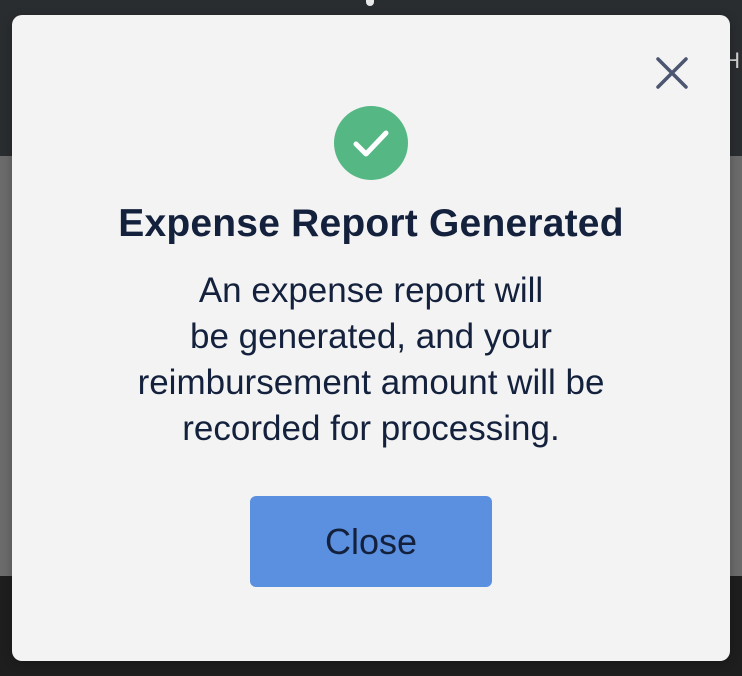 This screenshot has width=742, height=676. What do you see at coordinates (371, 382) in the screenshot?
I see `dialog-message-line: reimbursement amount will be` at bounding box center [371, 382].